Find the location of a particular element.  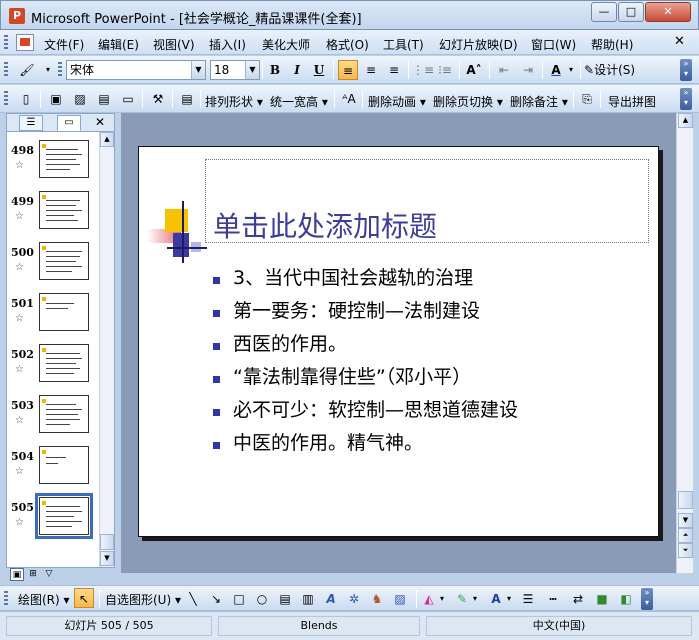

slide-thumbnail-row: 498 ☆ is located at coordinates (53, 161).